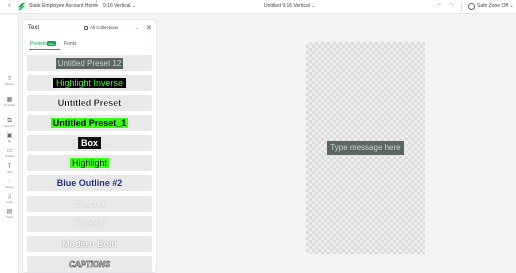  I want to click on preset-card: Highlight Inverse, so click(89, 83).